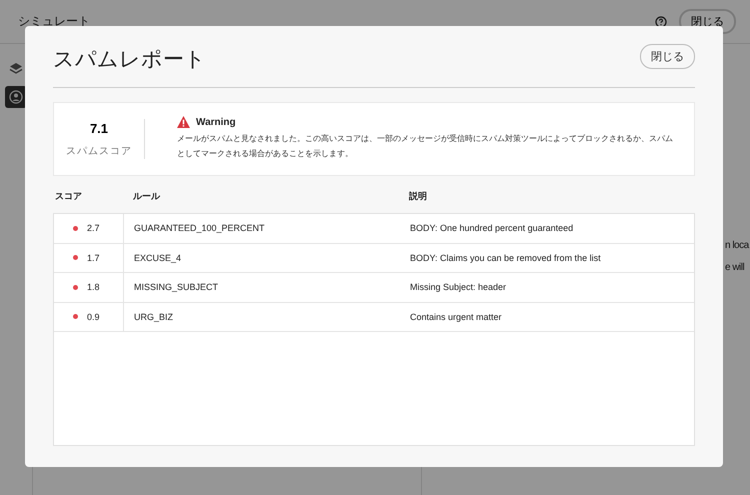 Image resolution: width=750 pixels, height=495 pixels. I want to click on description-cell-text: BODY: One hundred percent guaranteed, so click(491, 229).